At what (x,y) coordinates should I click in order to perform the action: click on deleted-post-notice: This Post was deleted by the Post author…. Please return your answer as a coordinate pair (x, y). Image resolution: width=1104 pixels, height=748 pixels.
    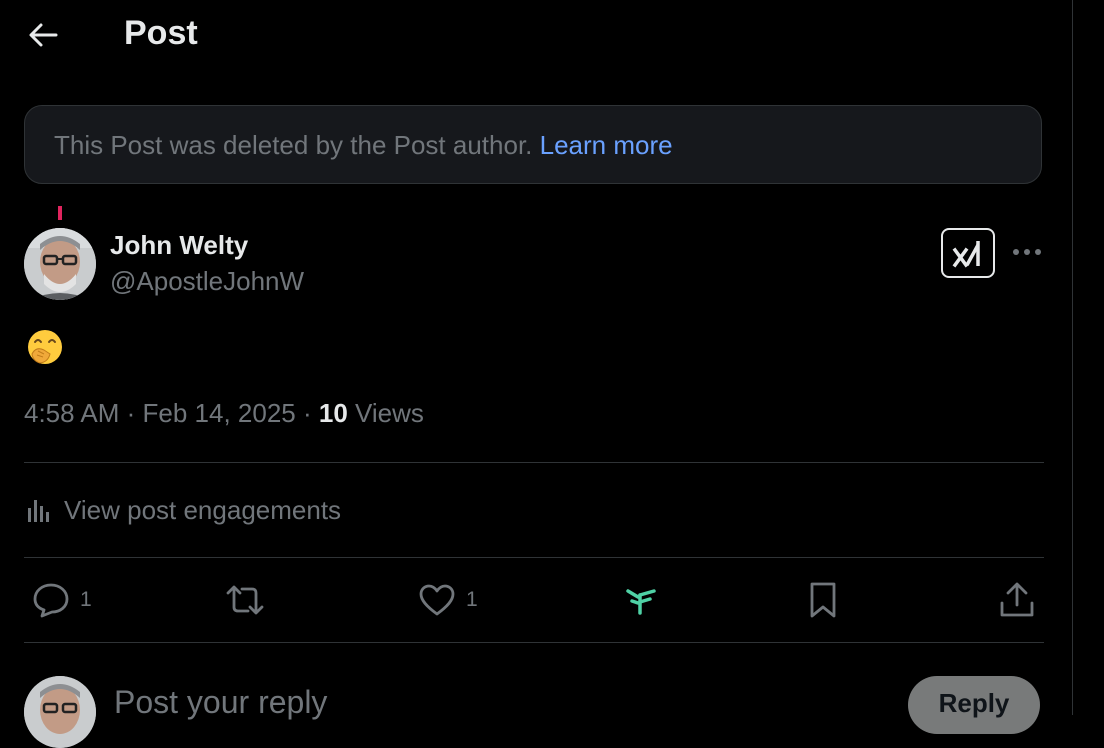
    Looking at the image, I should click on (533, 144).